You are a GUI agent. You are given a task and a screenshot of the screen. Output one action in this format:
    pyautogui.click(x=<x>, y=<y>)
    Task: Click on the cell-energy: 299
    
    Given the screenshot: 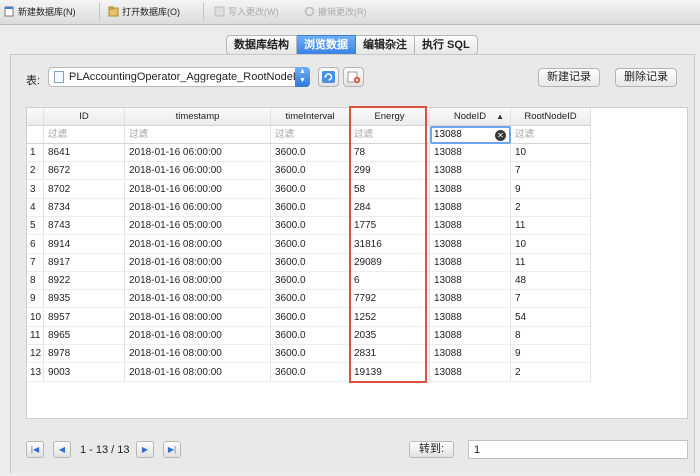 What is the action you would take?
    pyautogui.click(x=390, y=171)
    